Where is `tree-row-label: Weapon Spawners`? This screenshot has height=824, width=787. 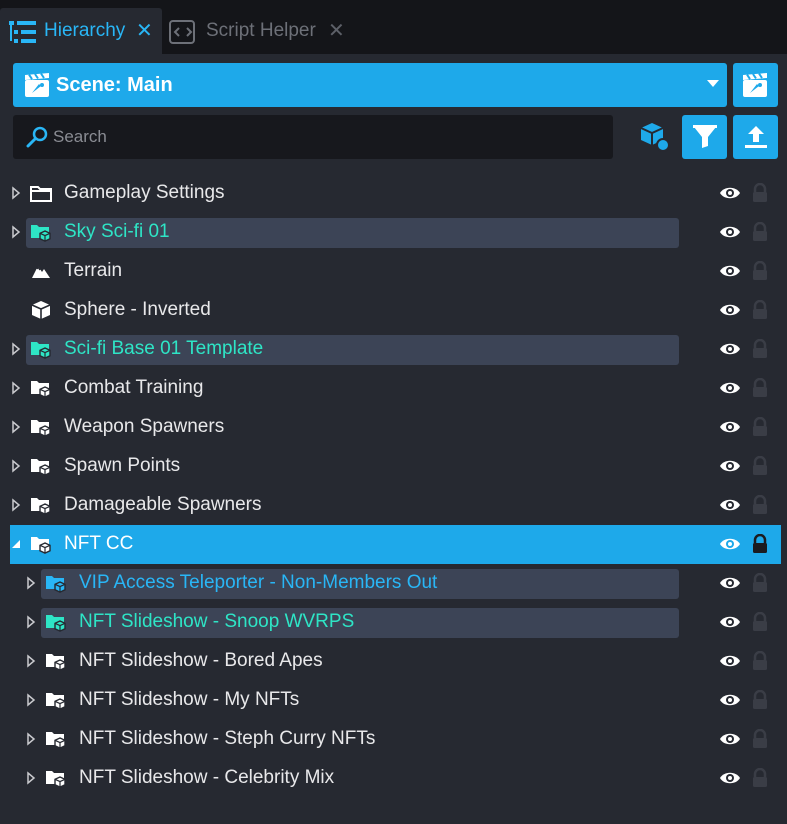
tree-row-label: Weapon Spawners is located at coordinates (144, 426).